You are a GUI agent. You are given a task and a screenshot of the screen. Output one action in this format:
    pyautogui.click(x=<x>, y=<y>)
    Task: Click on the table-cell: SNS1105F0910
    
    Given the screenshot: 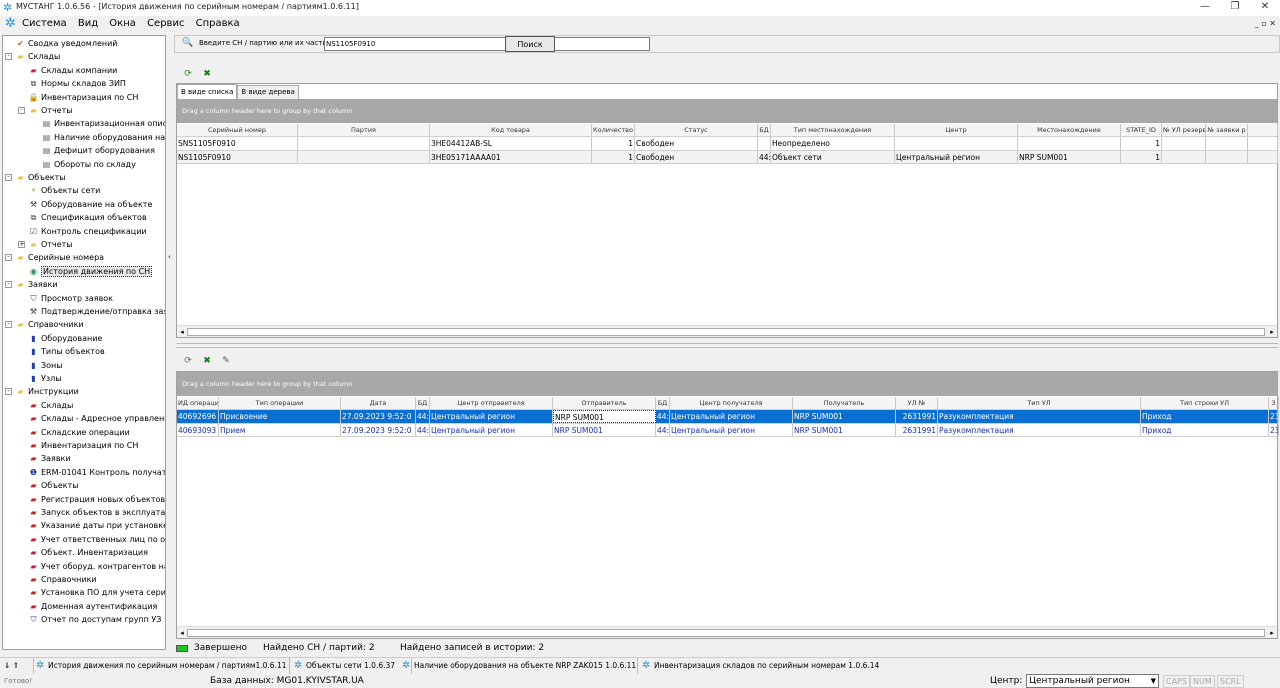 What is the action you would take?
    pyautogui.click(x=237, y=143)
    